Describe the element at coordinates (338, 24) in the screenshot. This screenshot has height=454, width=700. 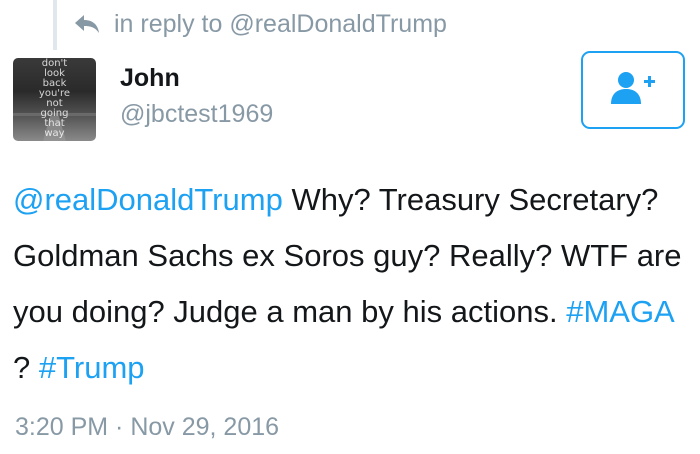
I see `reply-context-handle: @realDonaldTrump` at that location.